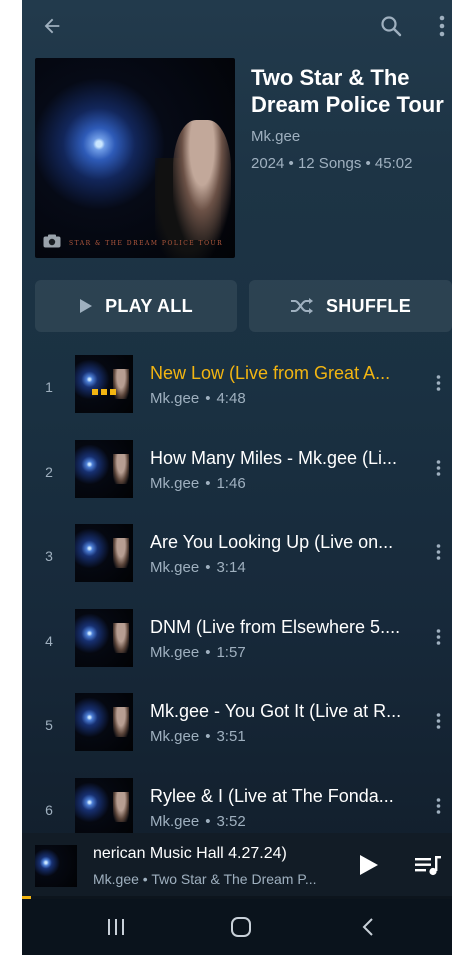 The image size is (474, 955). I want to click on now-playing-icon, so click(104, 392).